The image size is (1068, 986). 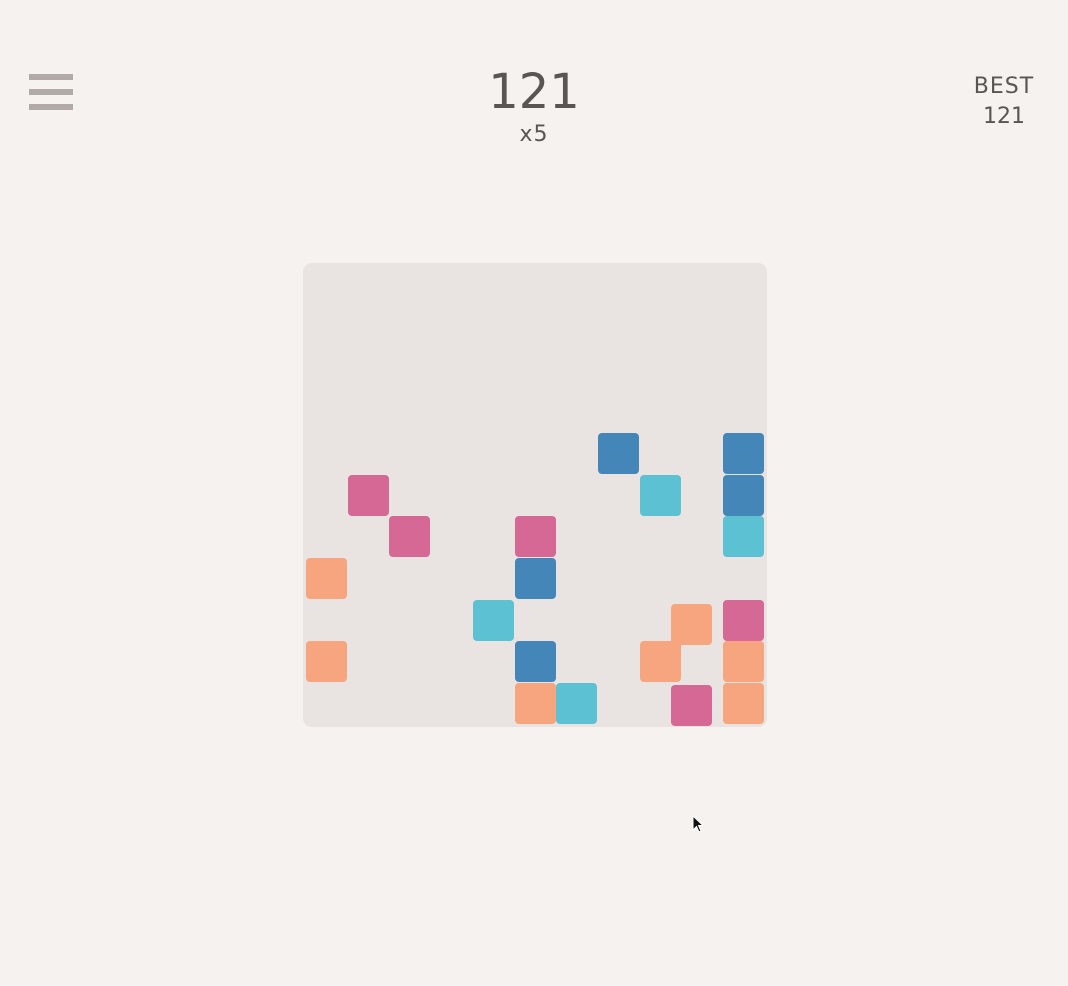 I want to click on best-score-value: 121, so click(x=1004, y=116).